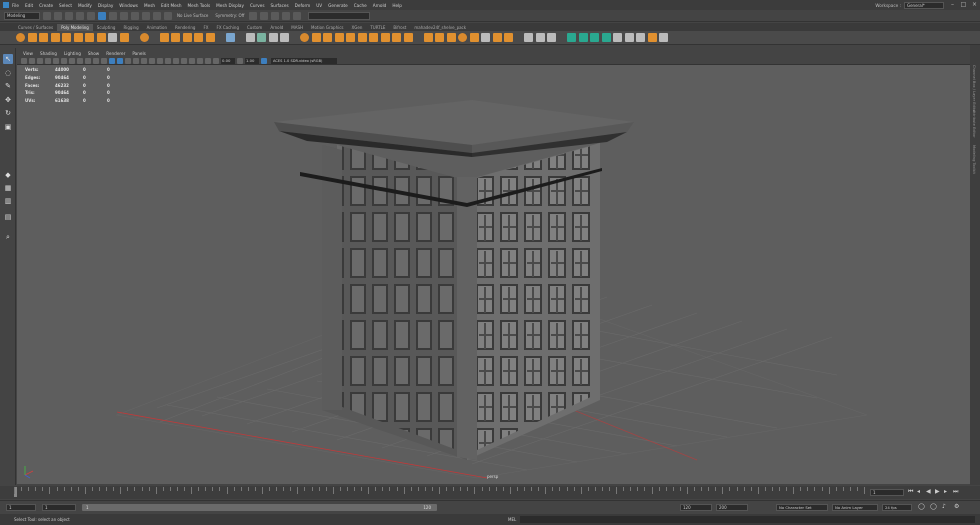 The width and height of the screenshot is (980, 525). I want to click on multi-cut-icon, so click(428, 37).